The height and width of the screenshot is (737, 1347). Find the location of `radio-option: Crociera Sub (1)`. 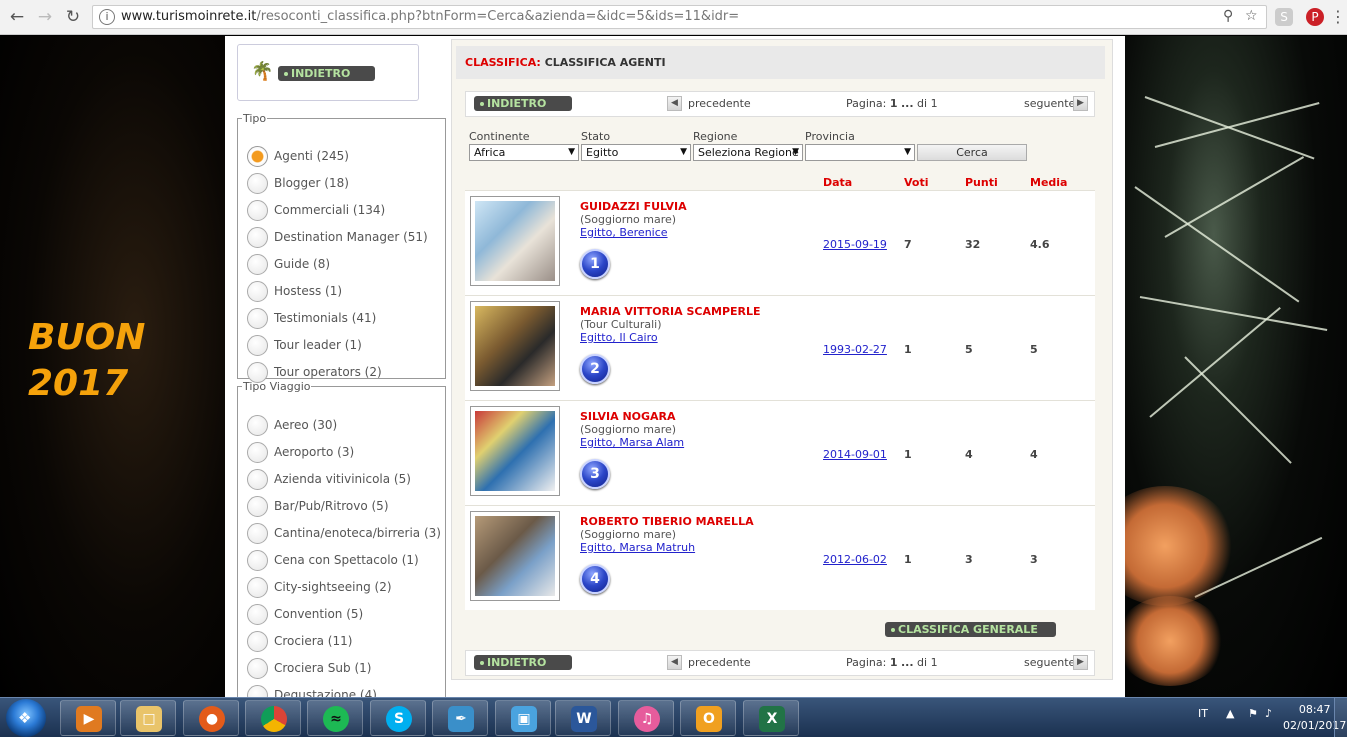

radio-option: Crociera Sub (1) is located at coordinates (309, 668).